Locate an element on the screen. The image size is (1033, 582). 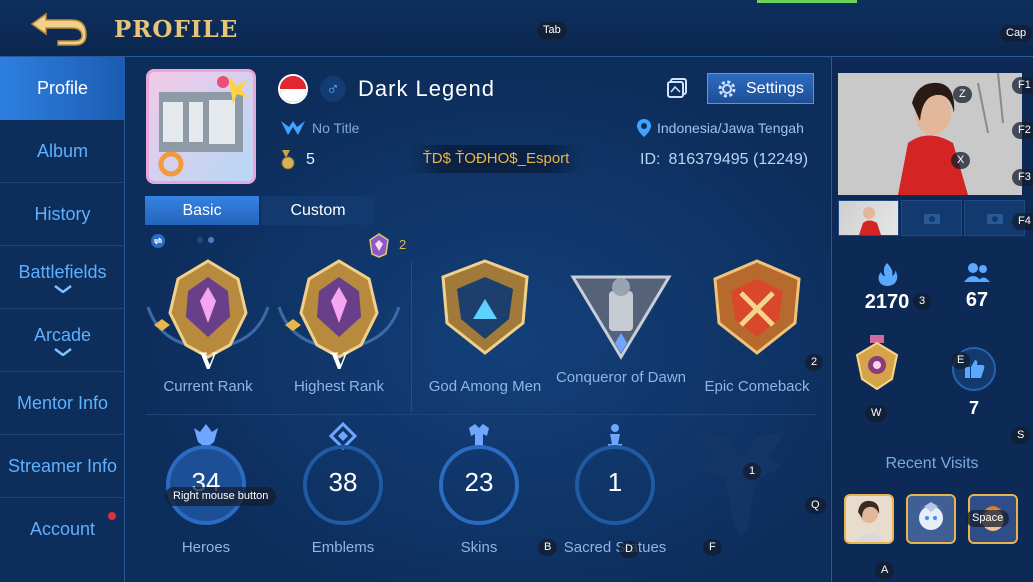
keycap-right-mouse-button: Right mouse button is located at coordinates (221, 496).